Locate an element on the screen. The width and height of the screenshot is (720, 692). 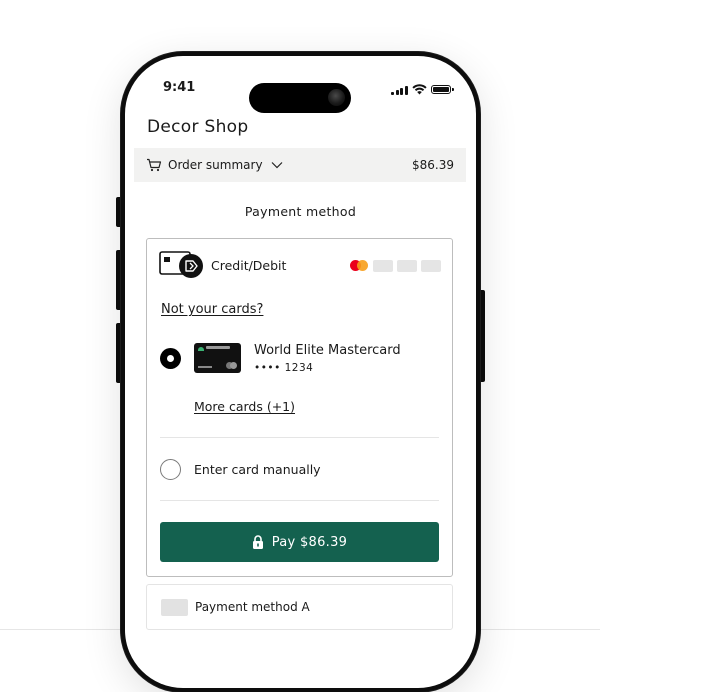
status-time: 9:41 is located at coordinates (179, 87).